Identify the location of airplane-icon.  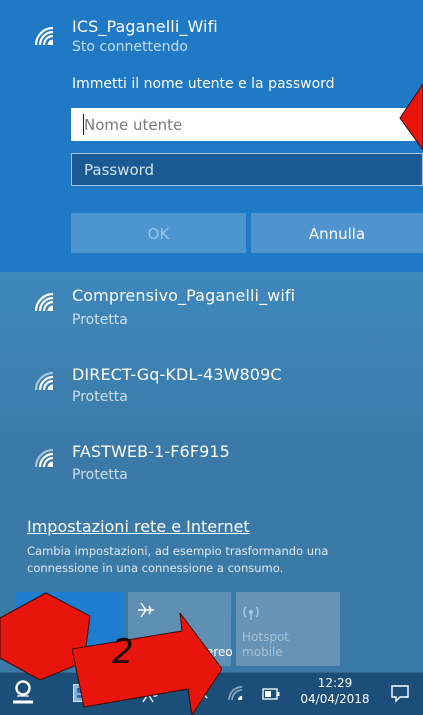
(146, 610).